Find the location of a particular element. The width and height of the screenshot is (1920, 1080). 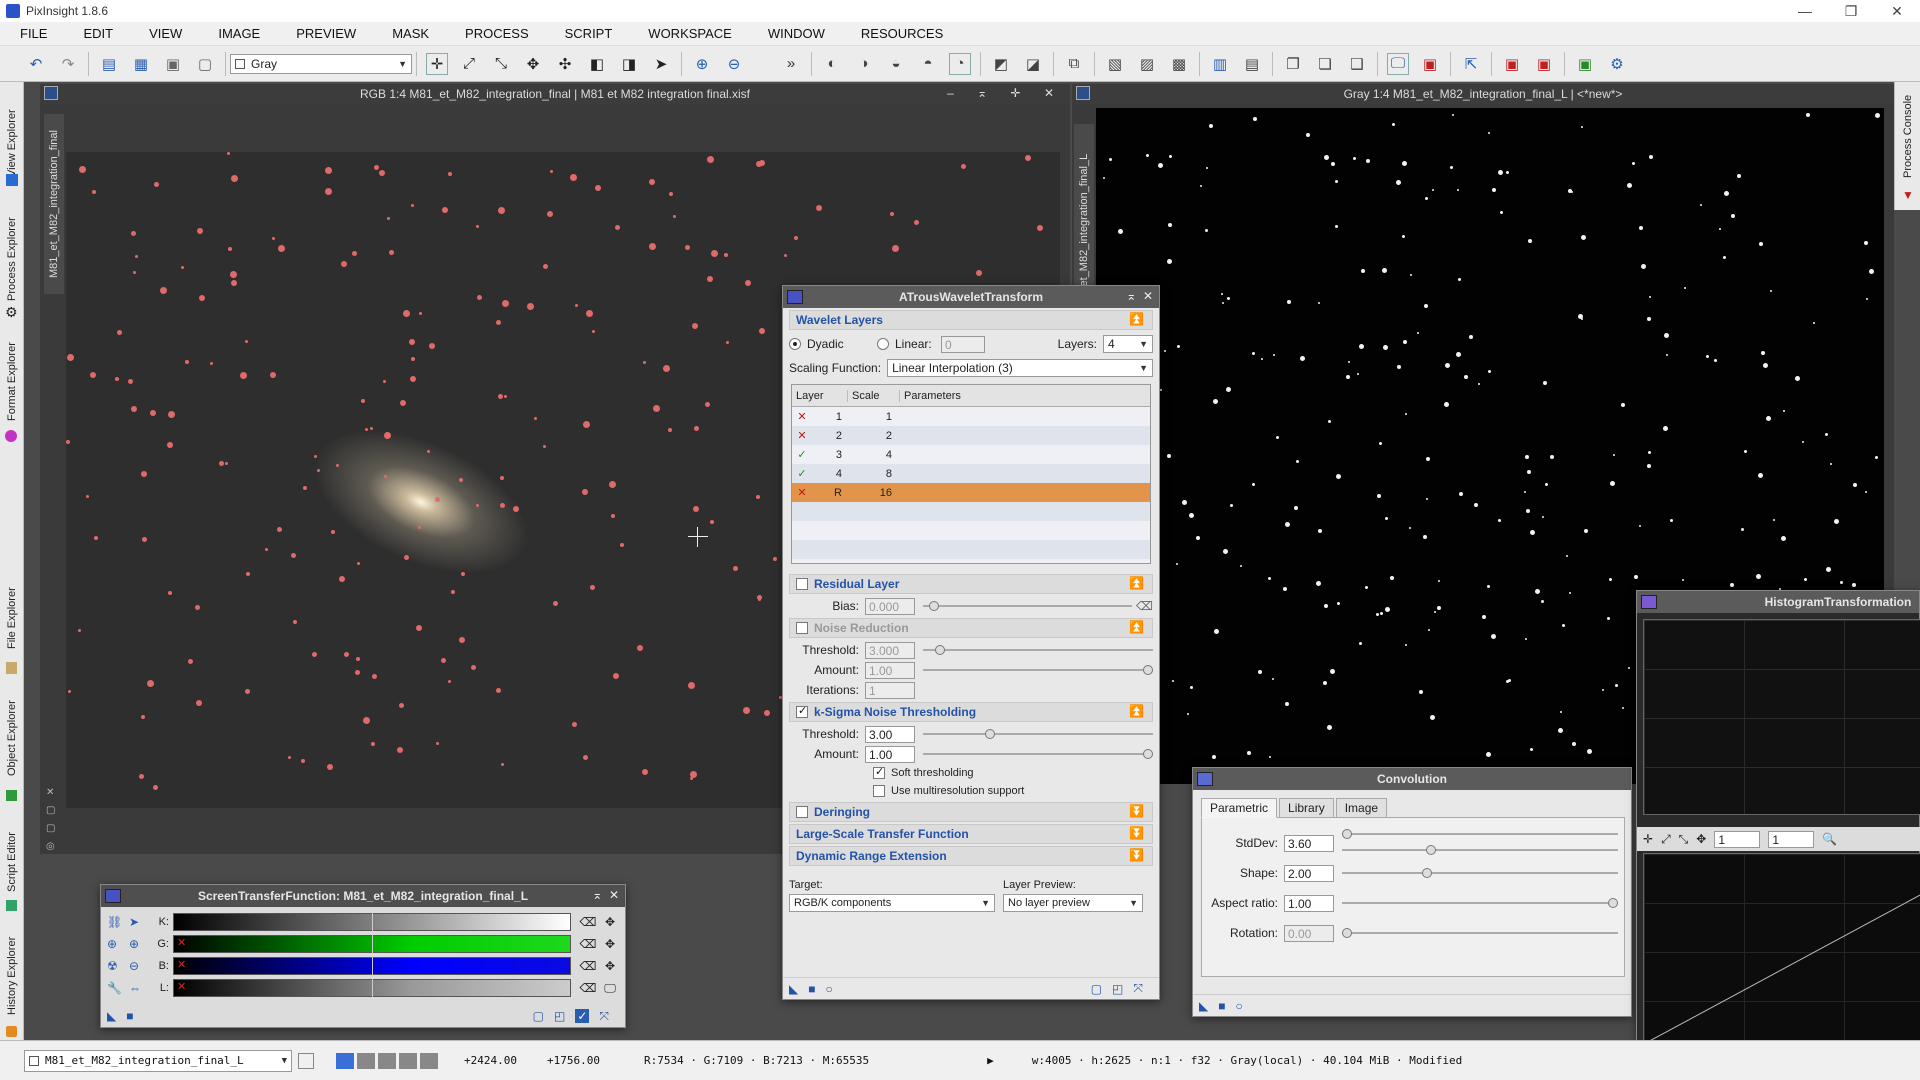

reset-icon: ⌫ is located at coordinates (1144, 606).